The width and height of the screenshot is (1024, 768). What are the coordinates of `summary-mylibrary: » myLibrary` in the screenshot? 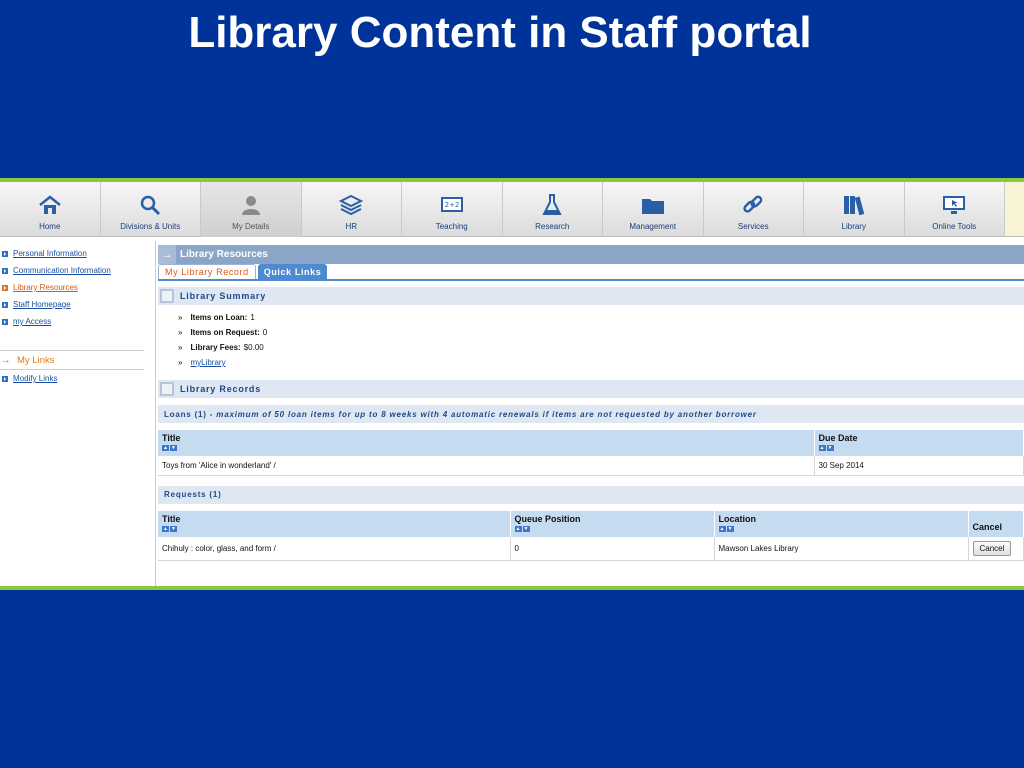 It's located at (601, 362).